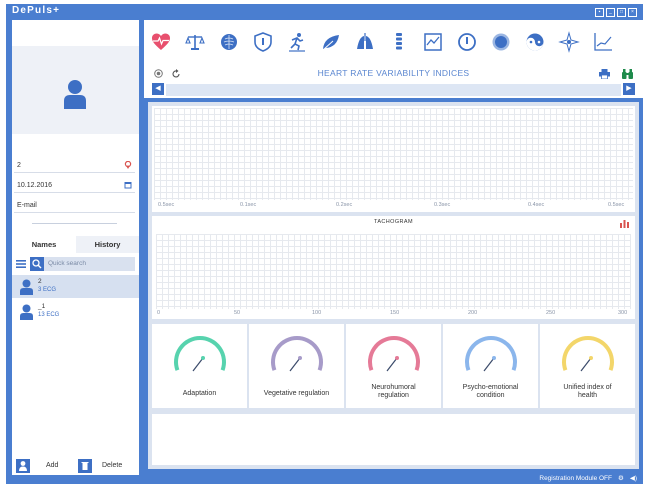 Image resolution: width=647 pixels, height=486 pixels. Describe the element at coordinates (42, 306) in the screenshot. I see `patient-name: _1` at that location.